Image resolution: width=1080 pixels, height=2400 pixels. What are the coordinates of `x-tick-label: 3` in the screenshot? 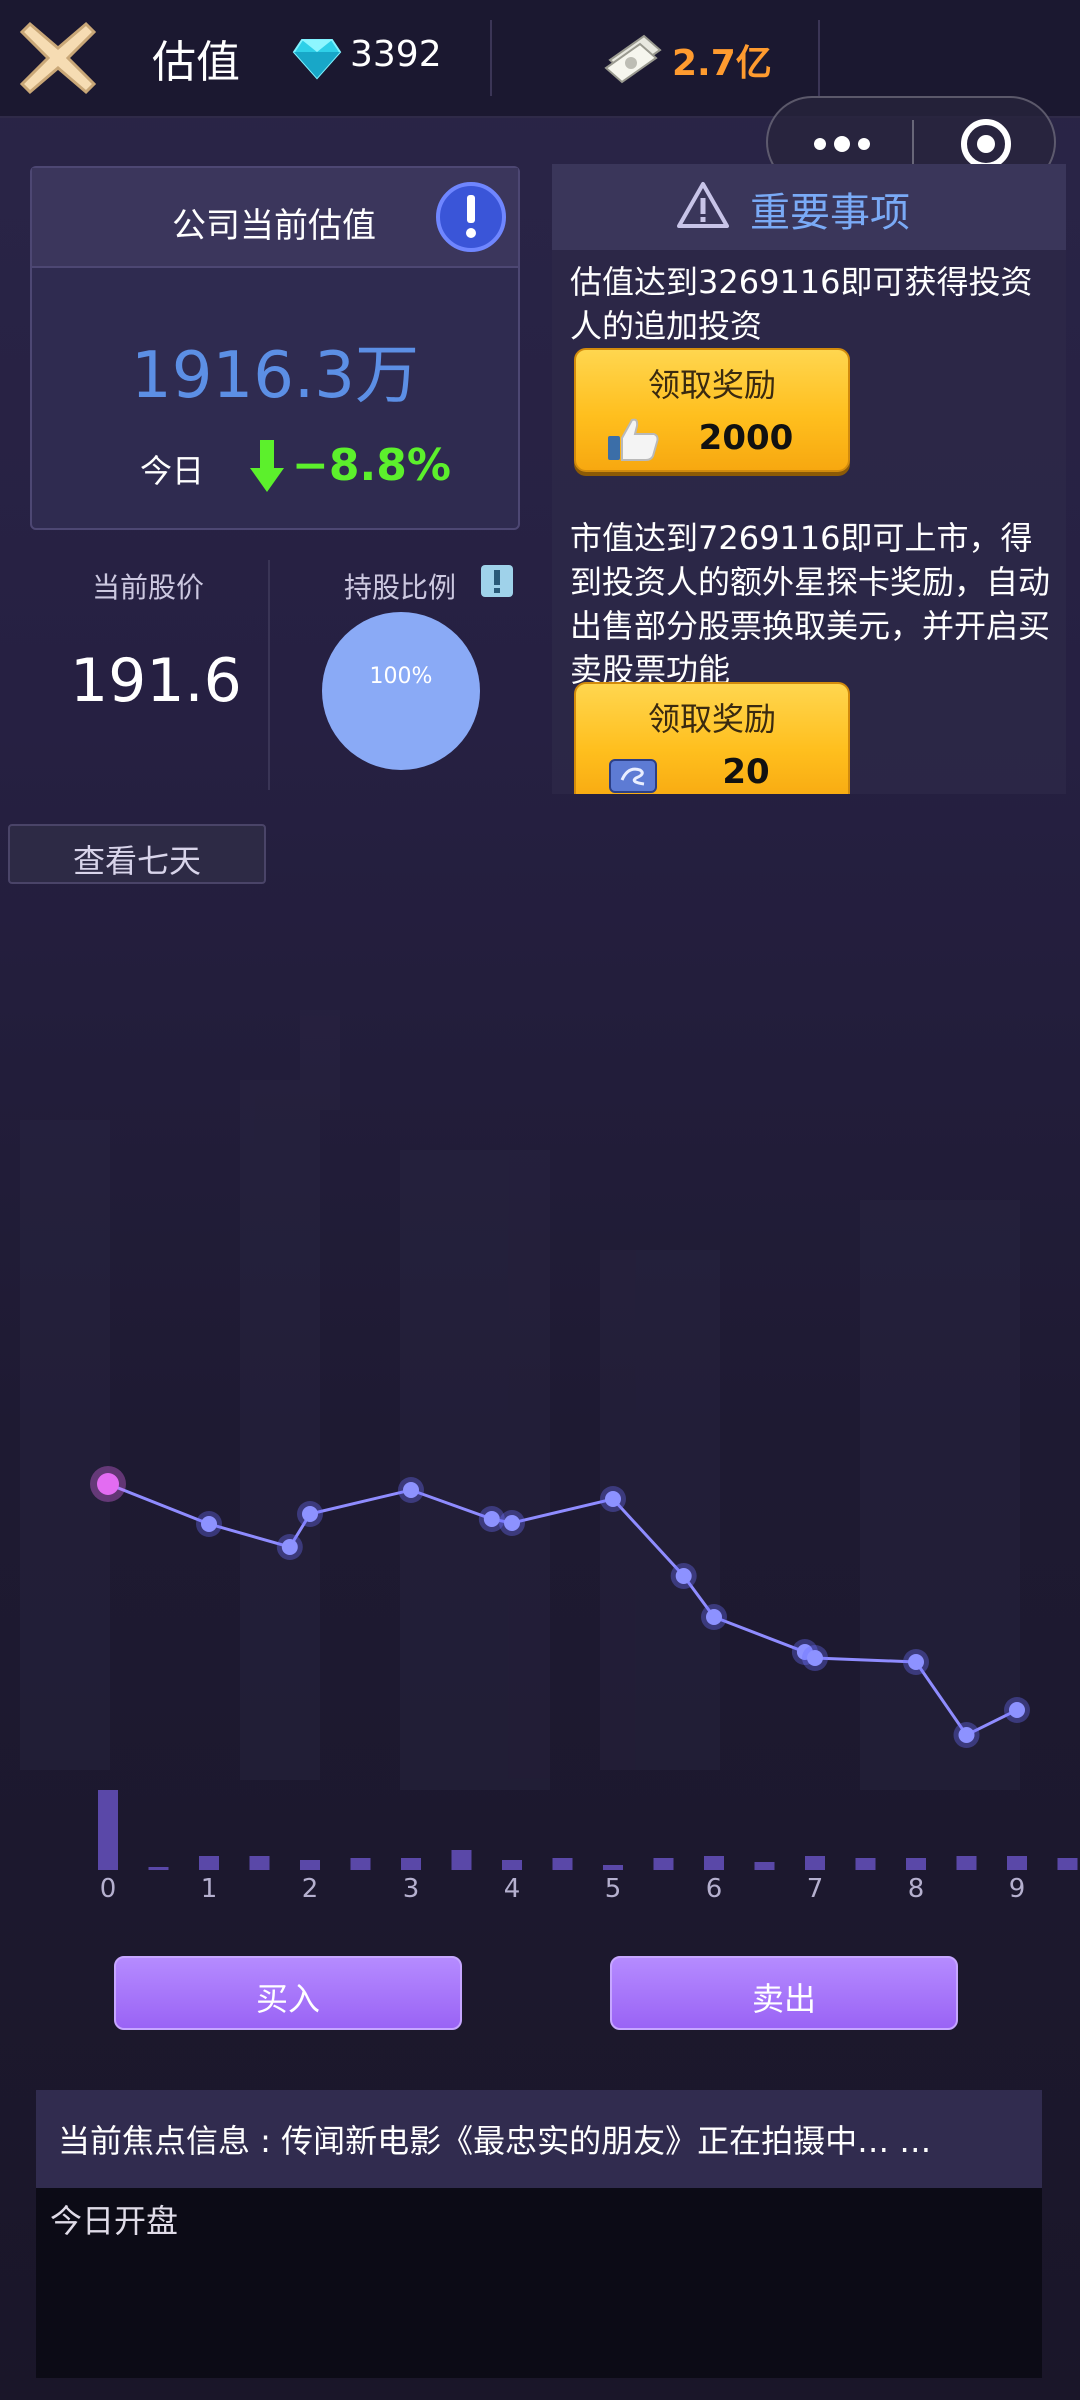 It's located at (411, 1889).